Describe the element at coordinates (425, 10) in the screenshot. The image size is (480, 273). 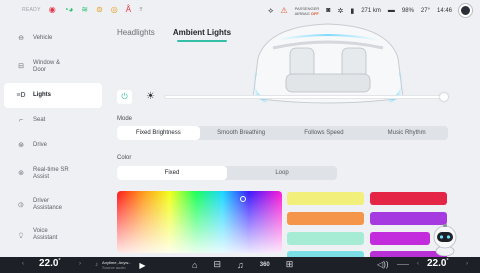
I see `outside-temp: 27°` at that location.